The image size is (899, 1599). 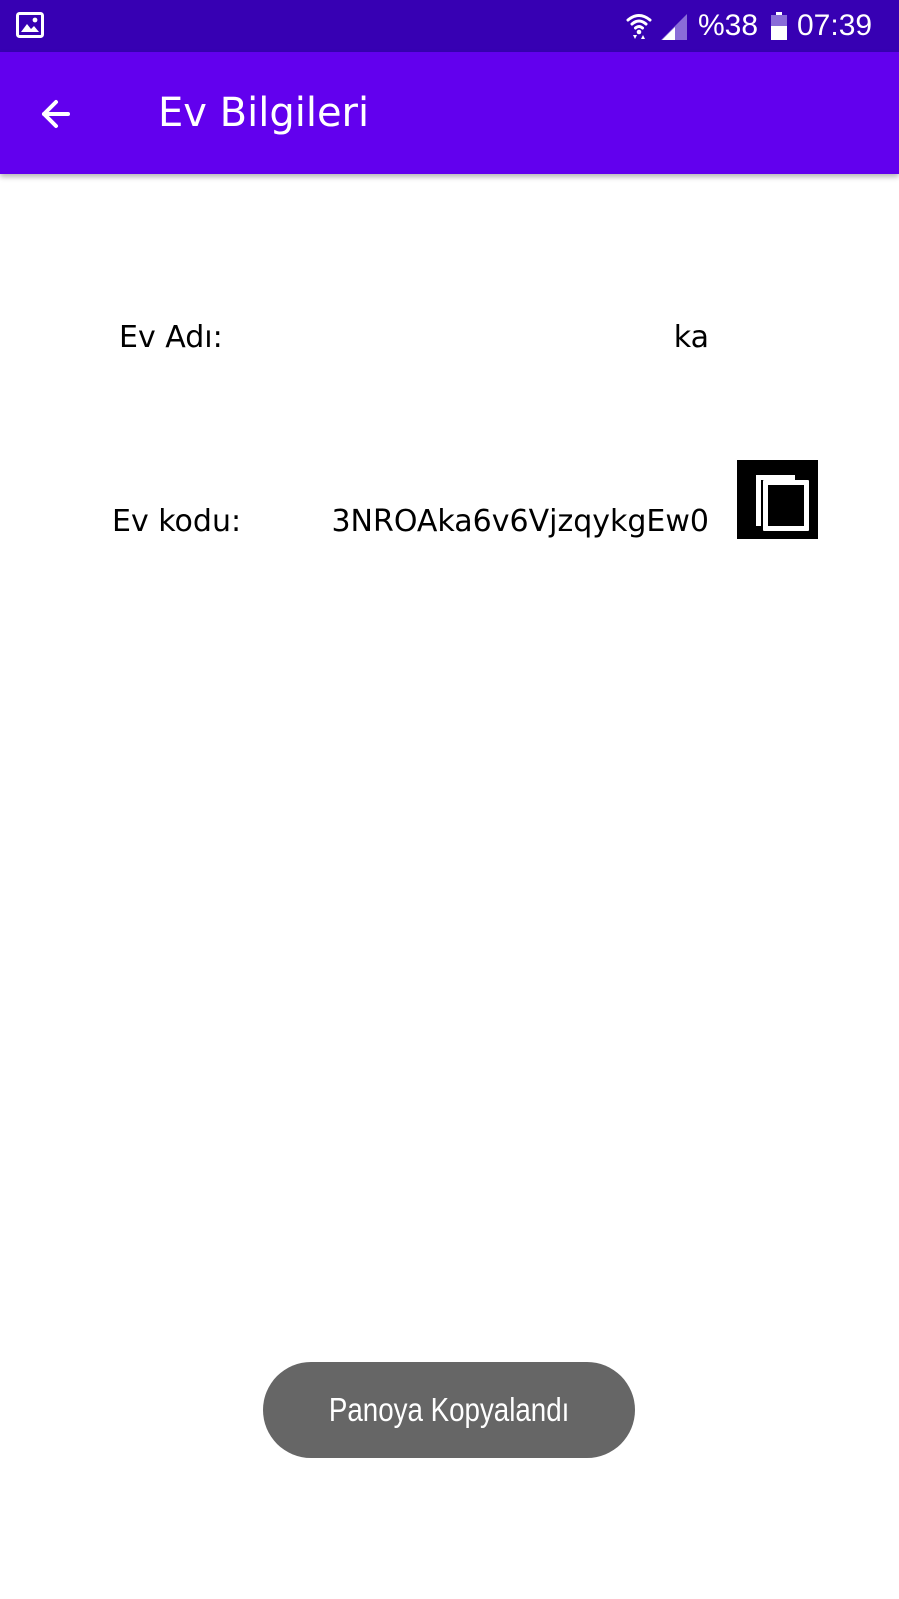 I want to click on back-button, so click(x=56, y=114).